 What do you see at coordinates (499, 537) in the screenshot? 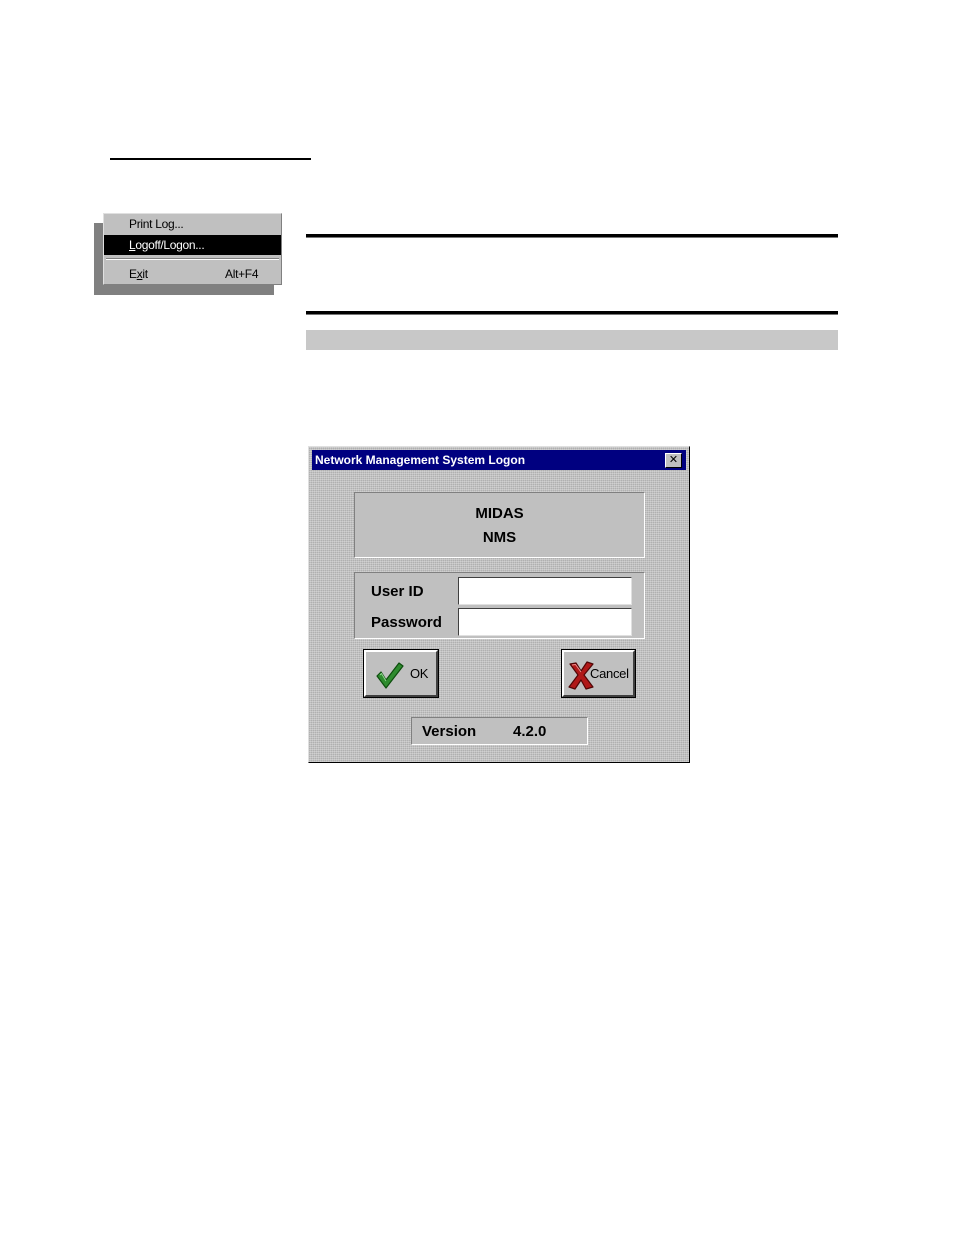
I see `brand-subtitle: NMS` at bounding box center [499, 537].